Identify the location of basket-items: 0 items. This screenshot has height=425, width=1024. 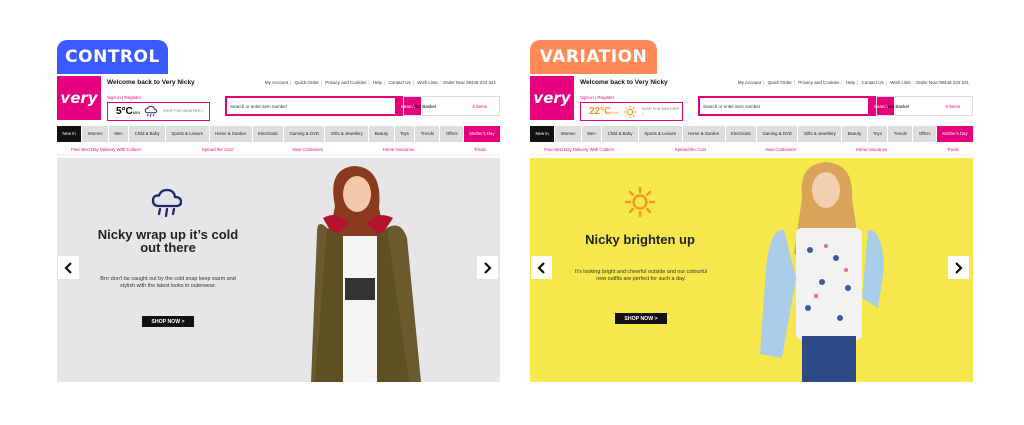
(479, 106).